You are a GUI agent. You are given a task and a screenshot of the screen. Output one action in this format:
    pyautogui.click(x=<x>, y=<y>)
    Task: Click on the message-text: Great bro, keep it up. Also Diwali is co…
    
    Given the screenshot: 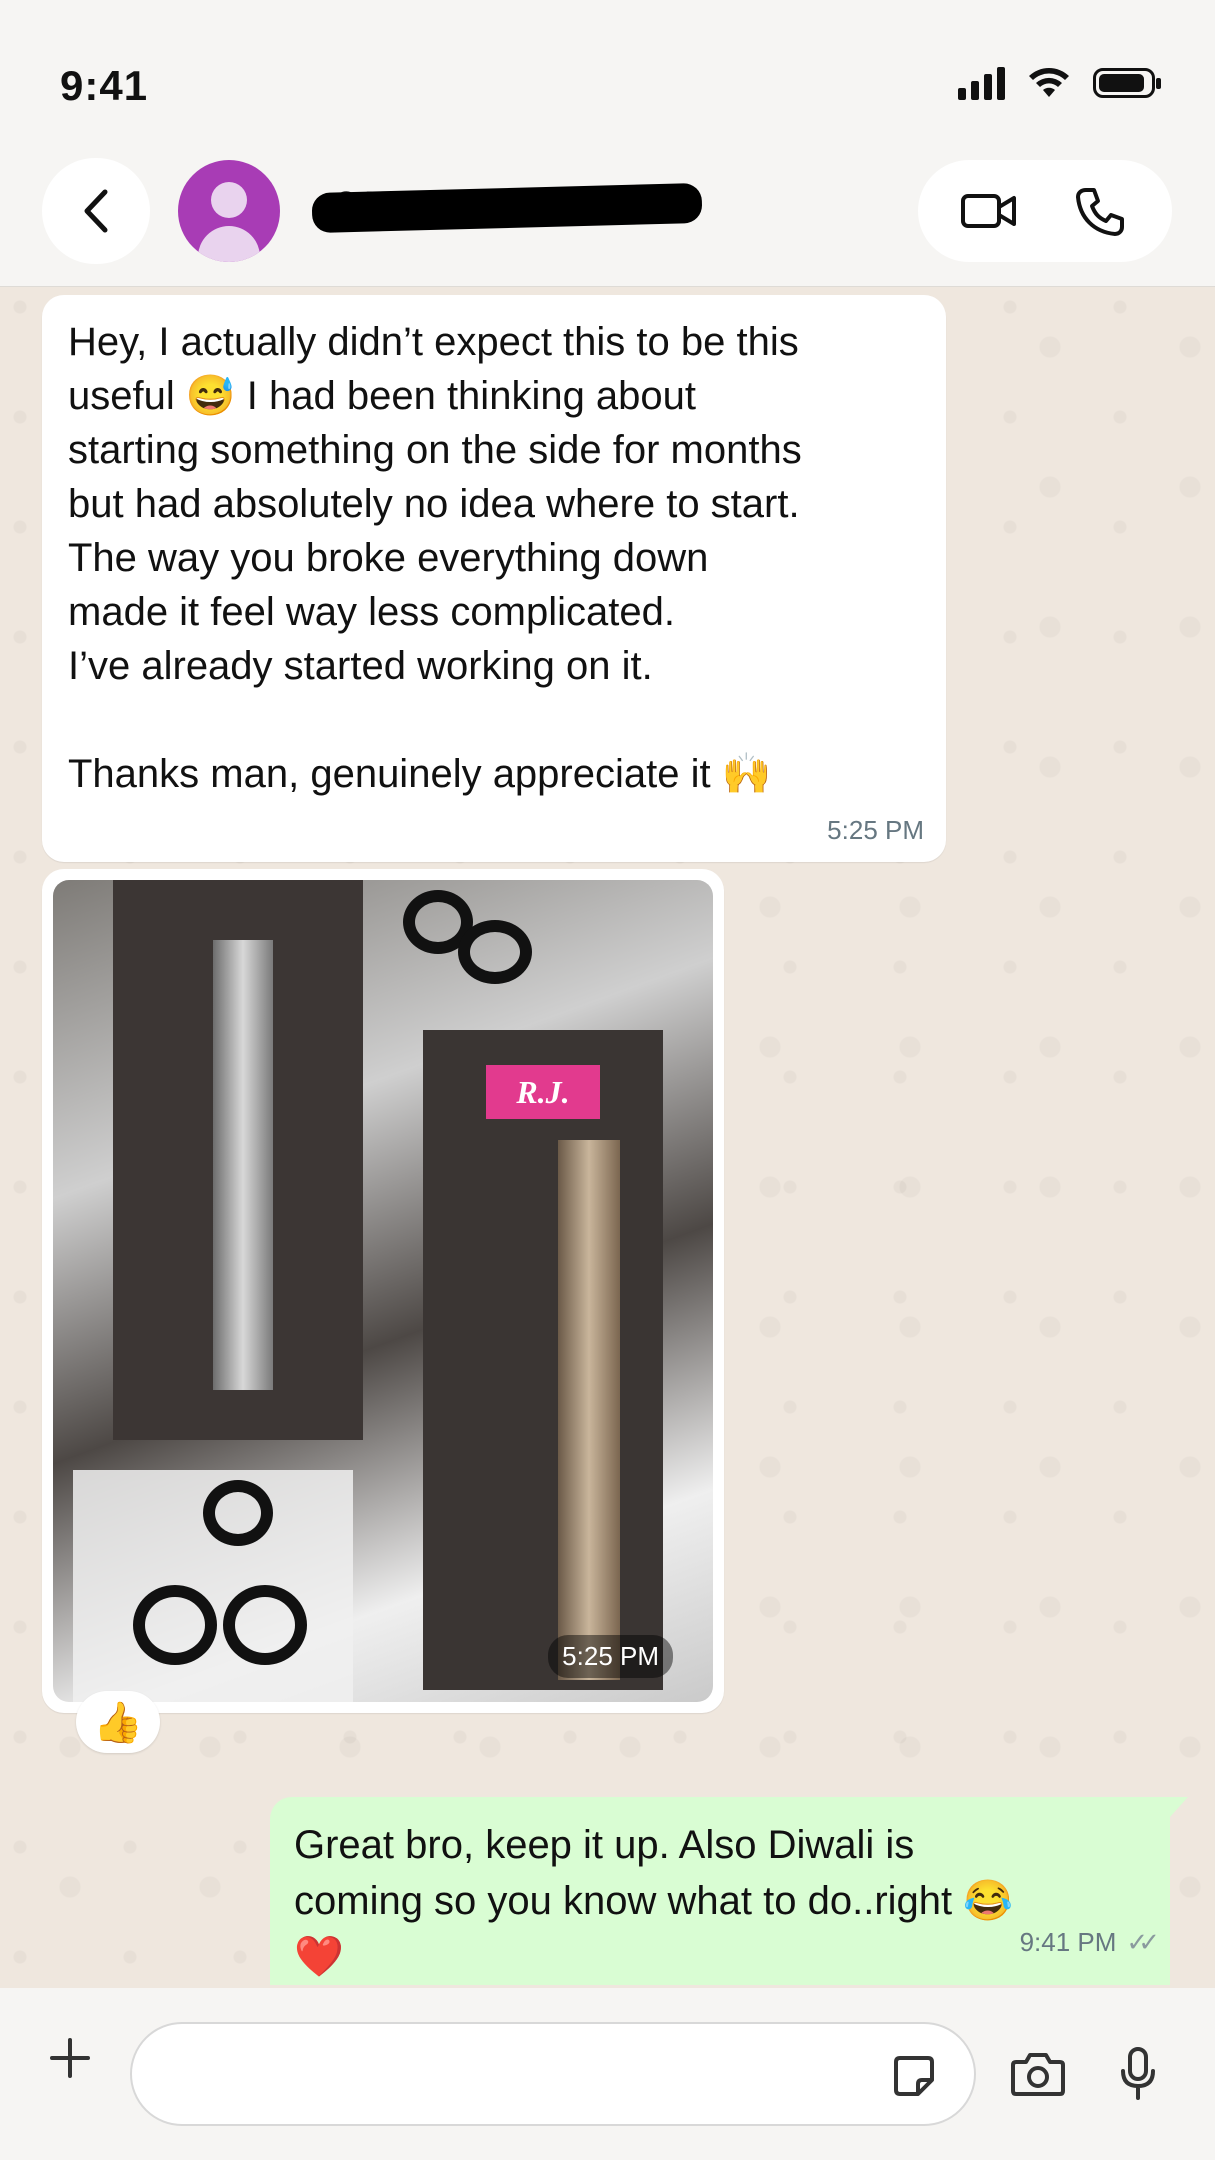 What is the action you would take?
    pyautogui.click(x=654, y=1901)
    